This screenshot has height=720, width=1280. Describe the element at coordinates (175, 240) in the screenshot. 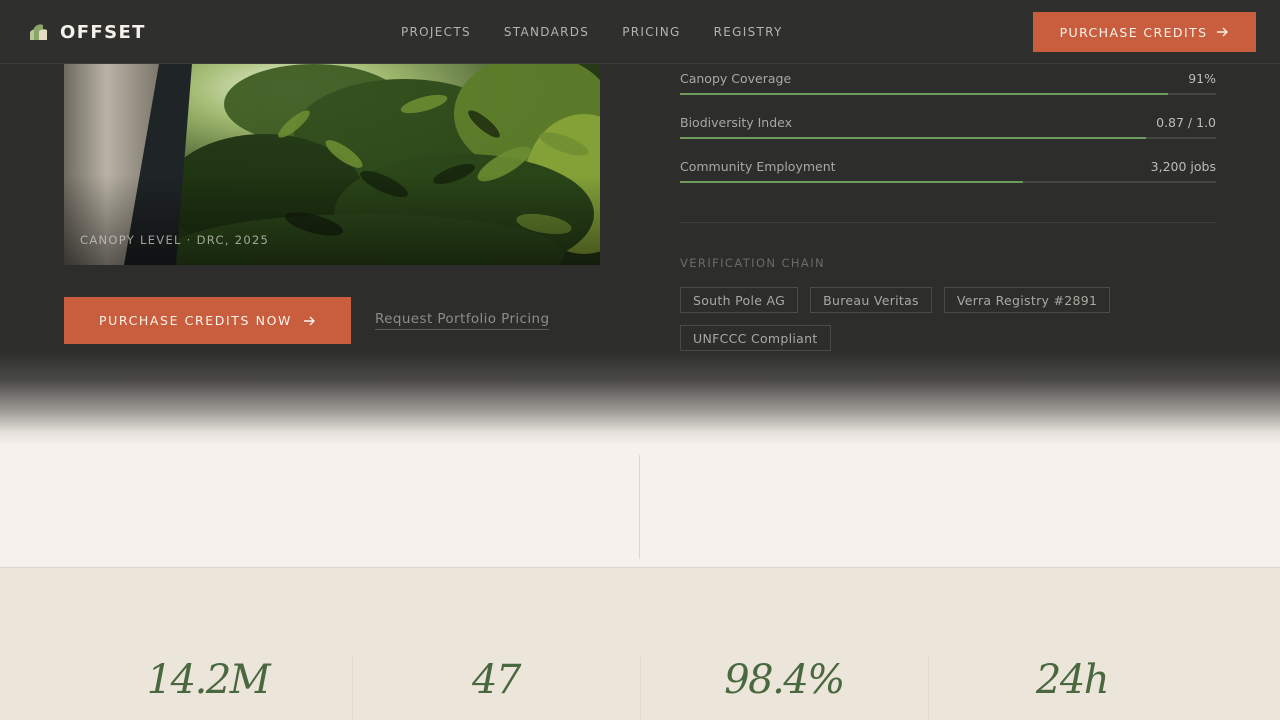

I see `photo-caption: CANOPY LEVEL · DRC, 2025` at that location.